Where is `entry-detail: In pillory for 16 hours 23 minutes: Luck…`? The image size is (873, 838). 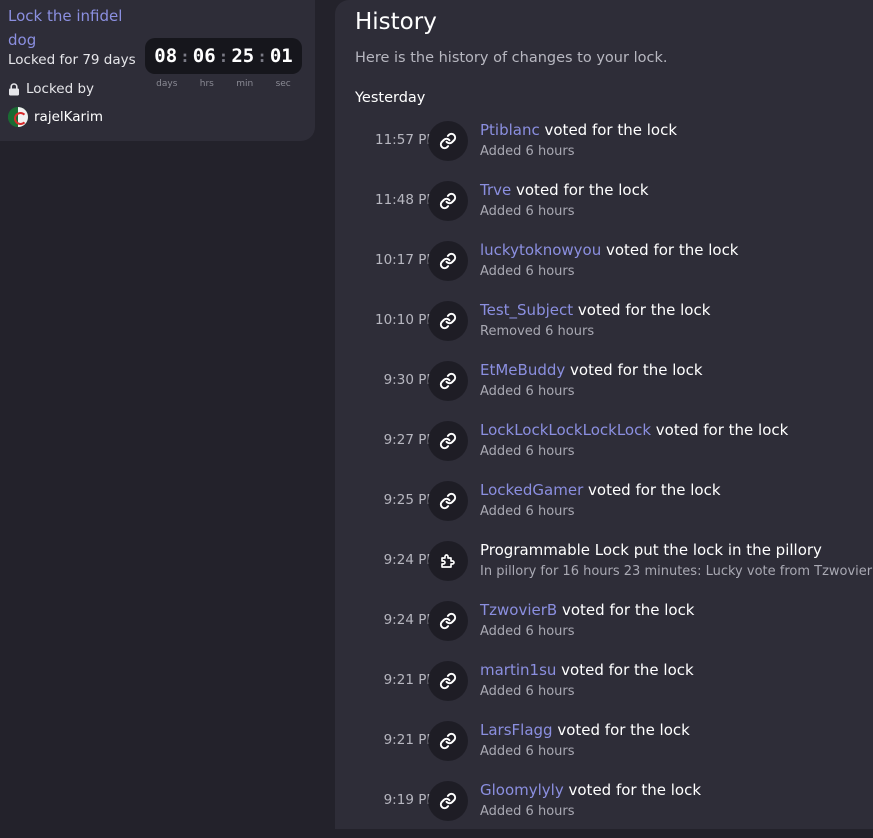
entry-detail: In pillory for 16 hours 23 minutes: Luck… is located at coordinates (676, 571).